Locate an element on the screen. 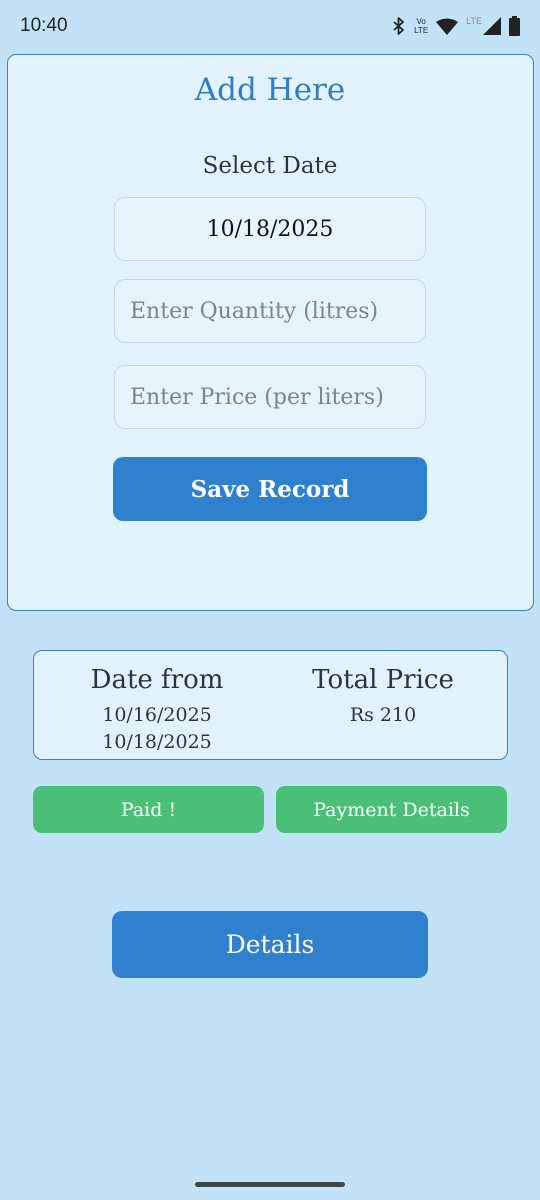  date-from-value: 10/16/2025 is located at coordinates (157, 715).